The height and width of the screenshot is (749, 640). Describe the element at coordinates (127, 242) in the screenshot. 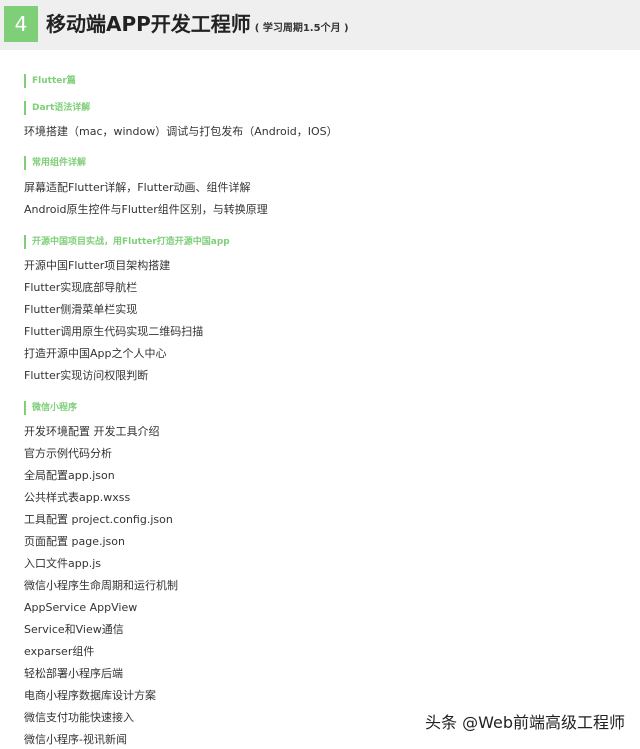

I see `section-heading-oschina: 开源中国项目实战，用Flutter打造开源中国app` at that location.